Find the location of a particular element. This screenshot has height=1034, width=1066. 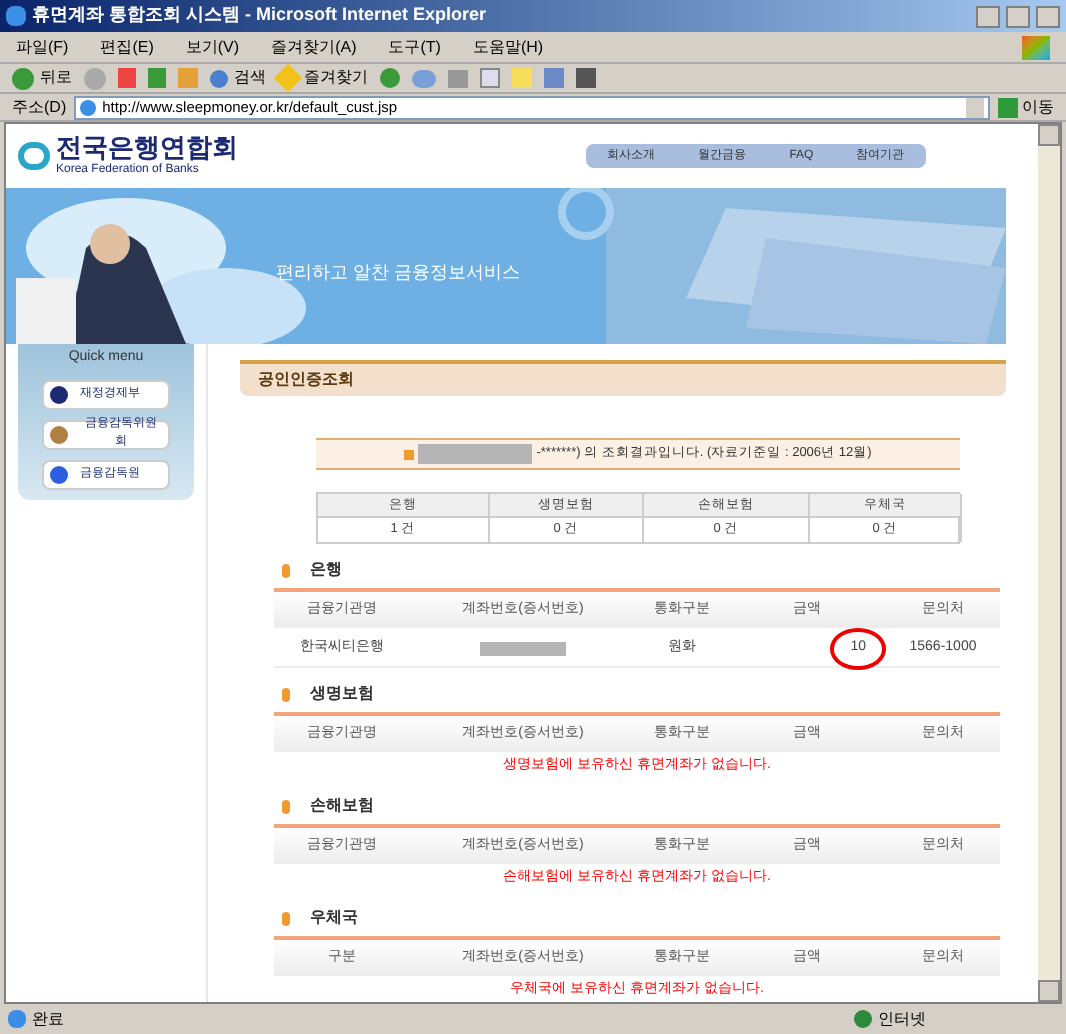

slogan-text: 편리하고 알찬 금융정보서비스 is located at coordinates (398, 273).